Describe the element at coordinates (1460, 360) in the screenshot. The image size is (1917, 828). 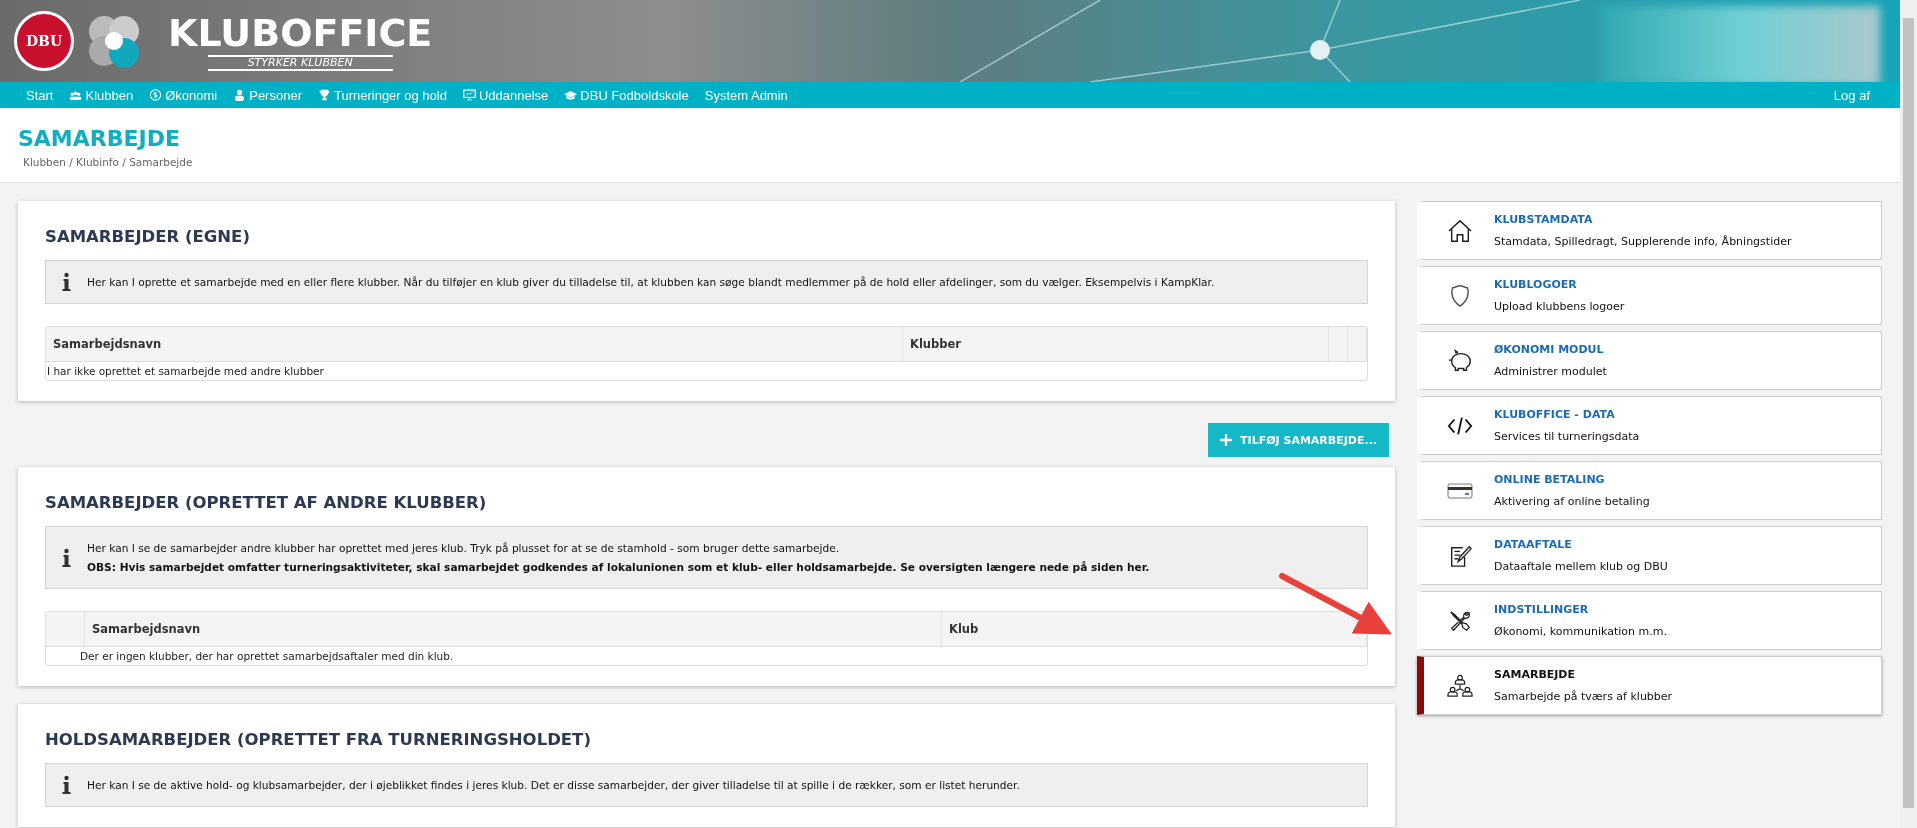
I see `piggy-bank-icon` at that location.